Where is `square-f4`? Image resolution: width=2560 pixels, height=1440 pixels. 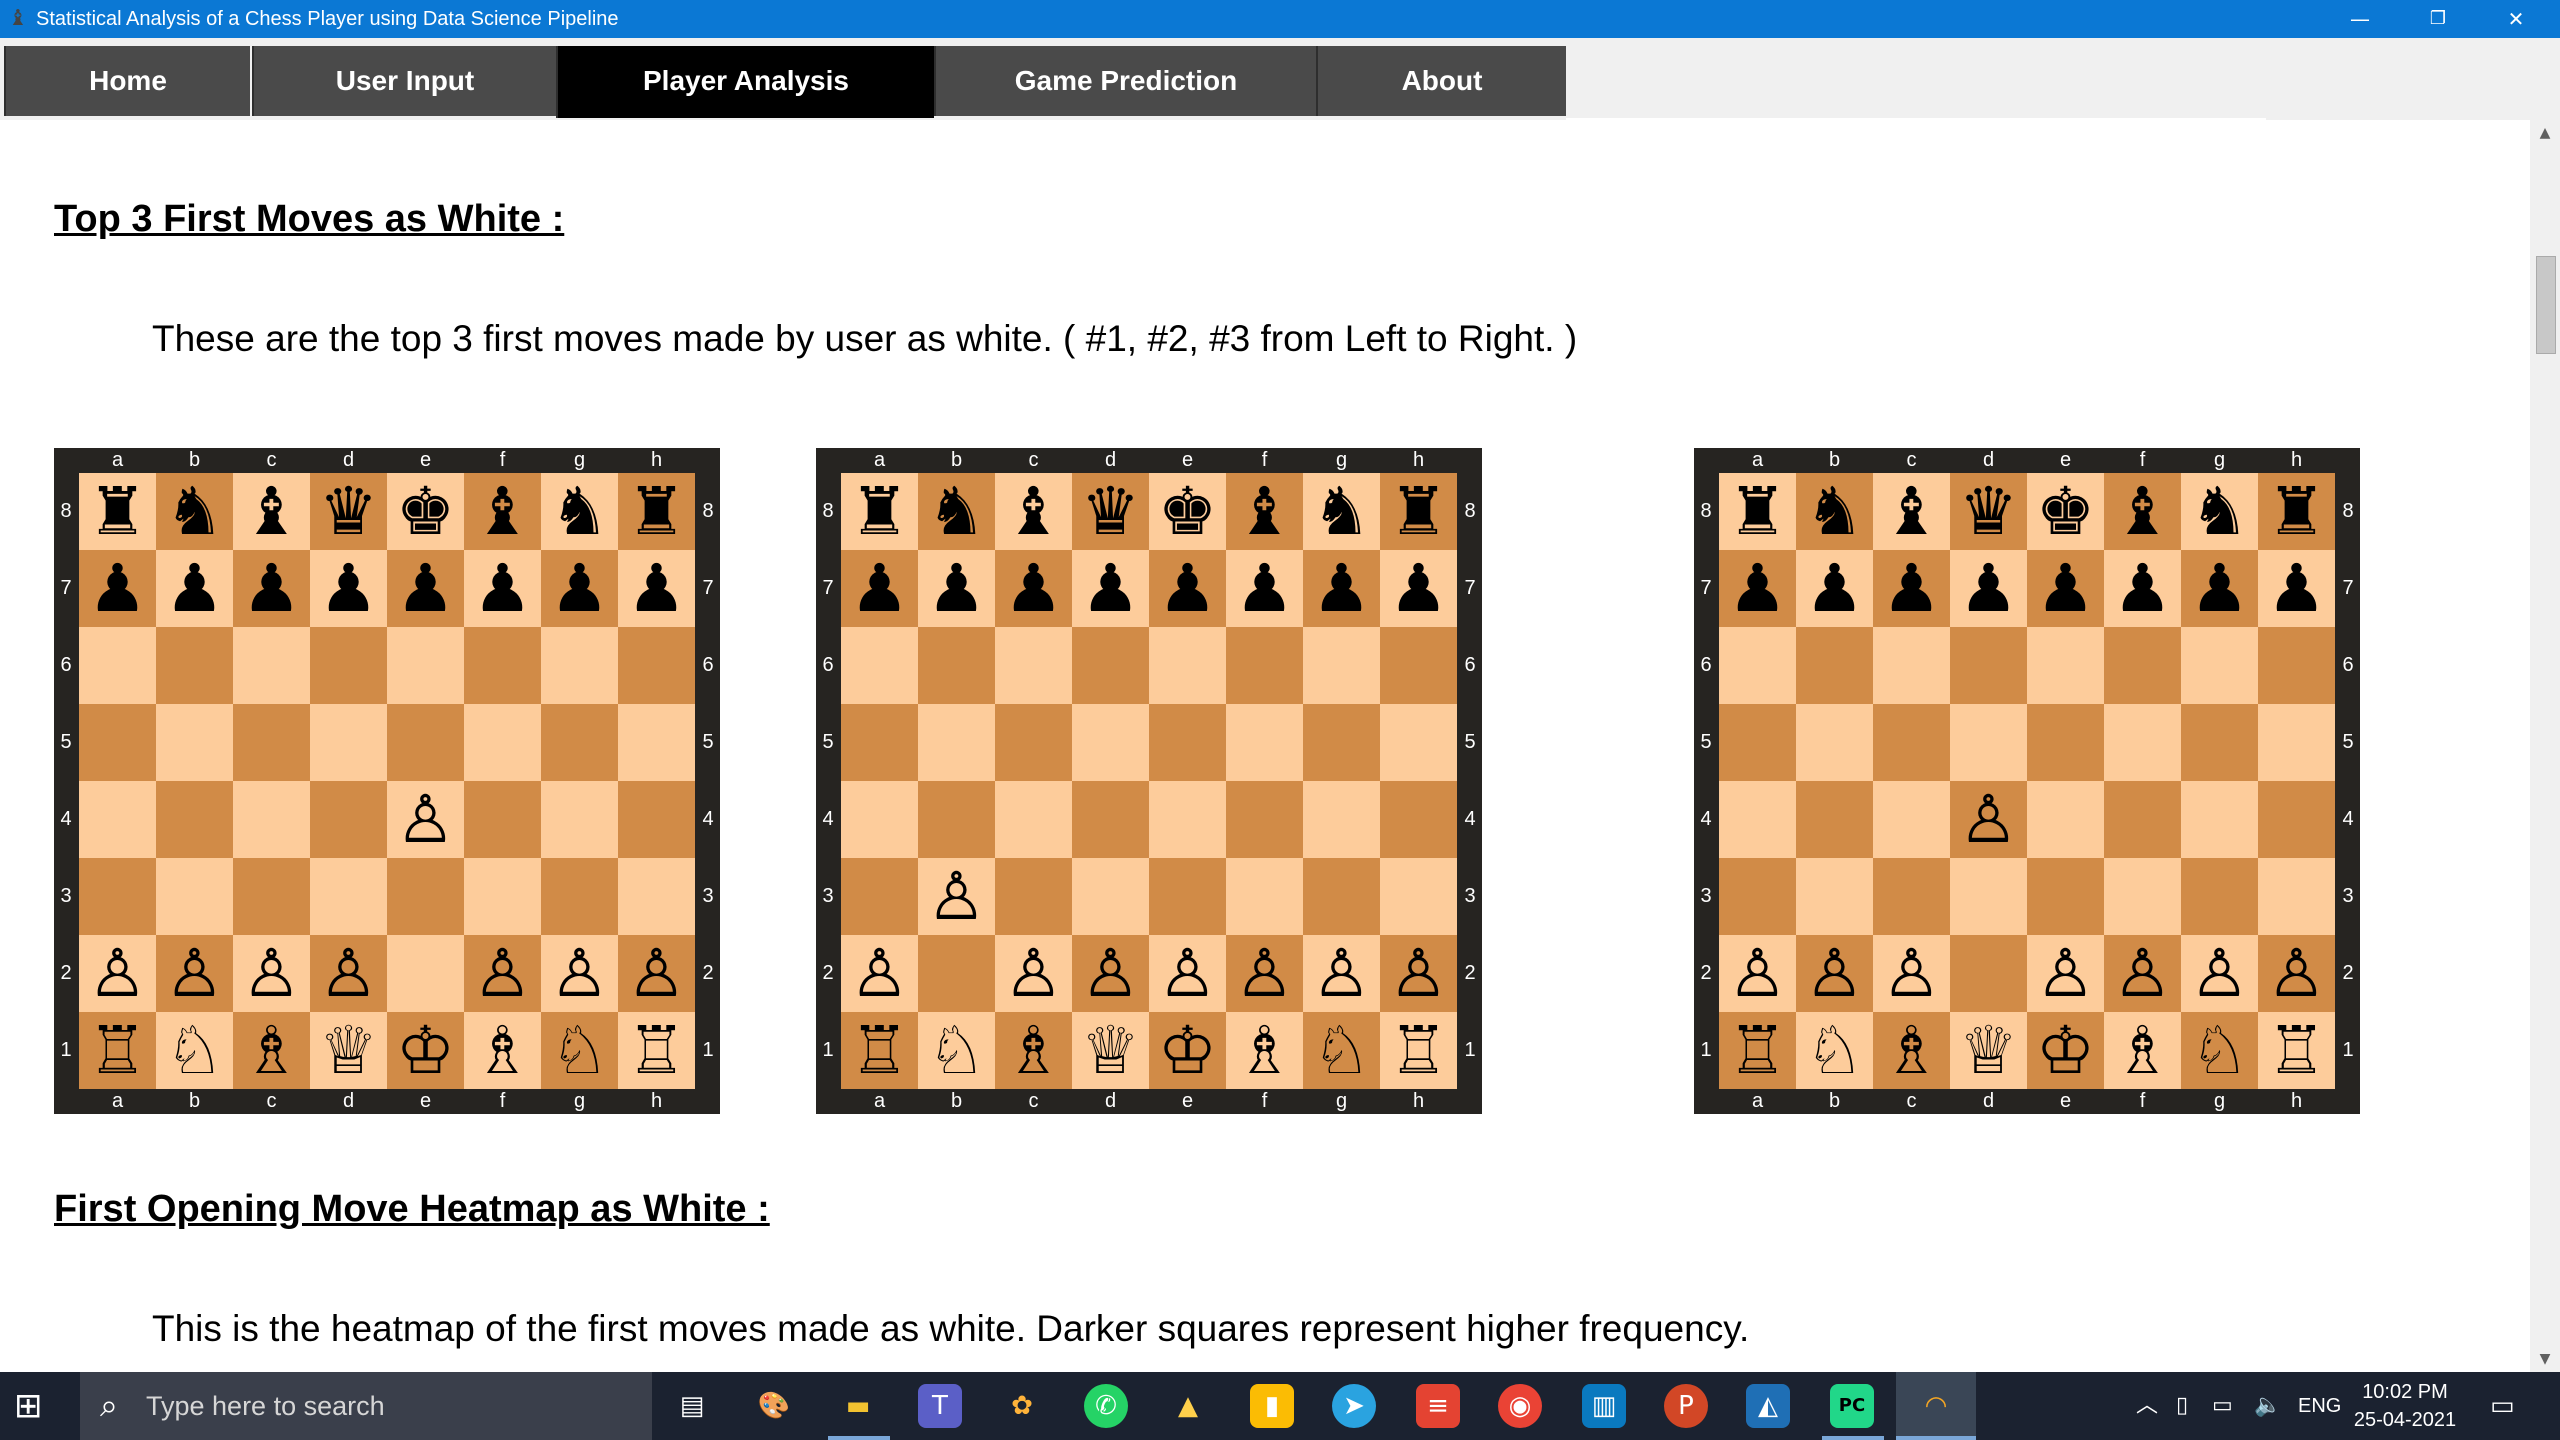 square-f4 is located at coordinates (502, 819).